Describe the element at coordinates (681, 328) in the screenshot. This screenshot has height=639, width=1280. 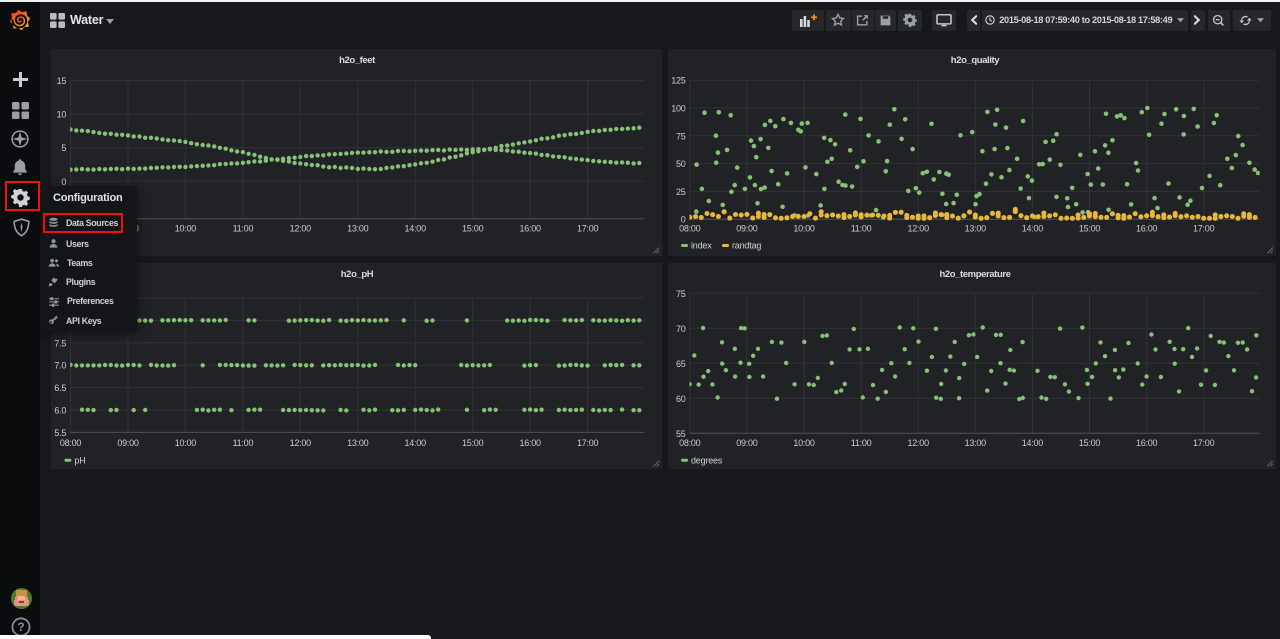
I see `svg-text: 70` at that location.